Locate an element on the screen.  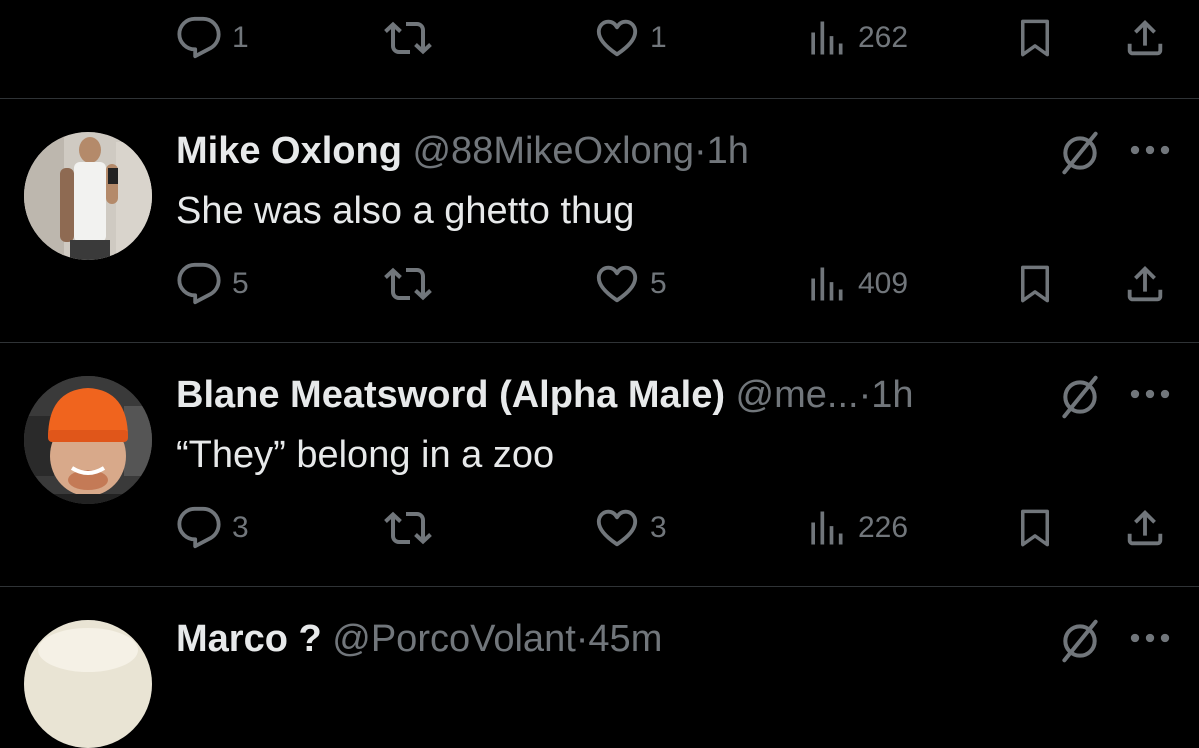
reply-button: 5 is located at coordinates (212, 284).